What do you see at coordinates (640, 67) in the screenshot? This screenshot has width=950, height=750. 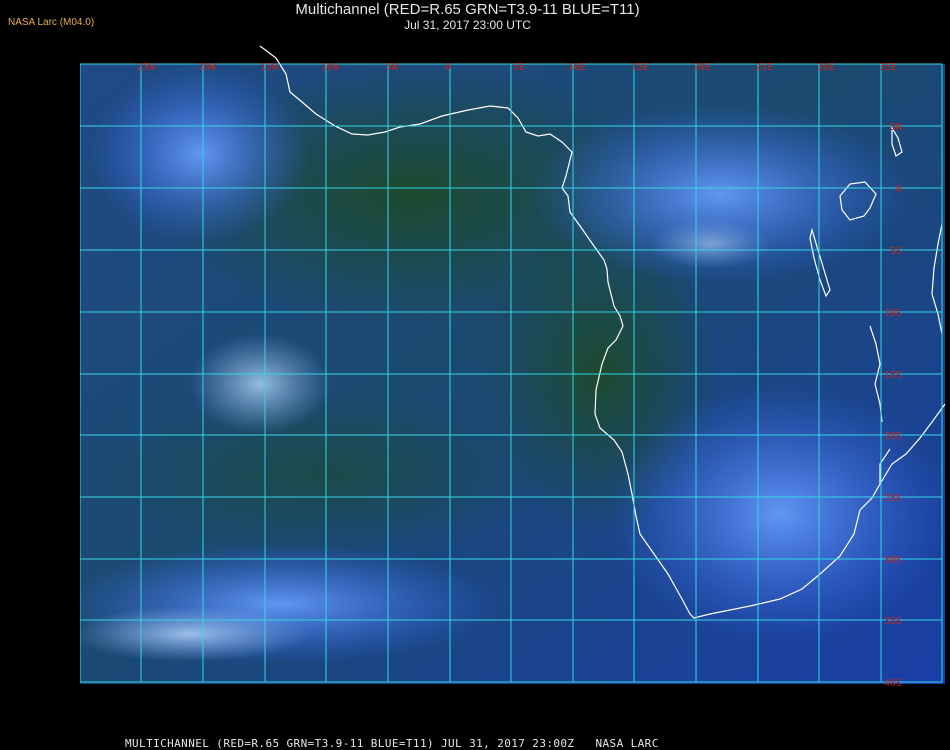 I see `longitude-label: 15E` at bounding box center [640, 67].